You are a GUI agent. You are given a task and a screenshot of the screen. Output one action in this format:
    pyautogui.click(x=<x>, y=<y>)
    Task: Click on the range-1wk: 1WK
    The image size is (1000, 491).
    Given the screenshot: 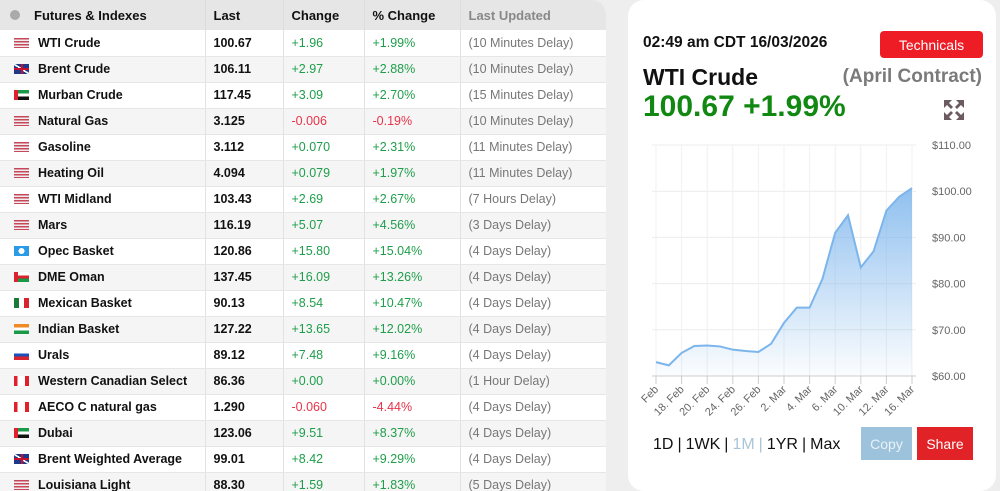 What is the action you would take?
    pyautogui.click(x=703, y=444)
    